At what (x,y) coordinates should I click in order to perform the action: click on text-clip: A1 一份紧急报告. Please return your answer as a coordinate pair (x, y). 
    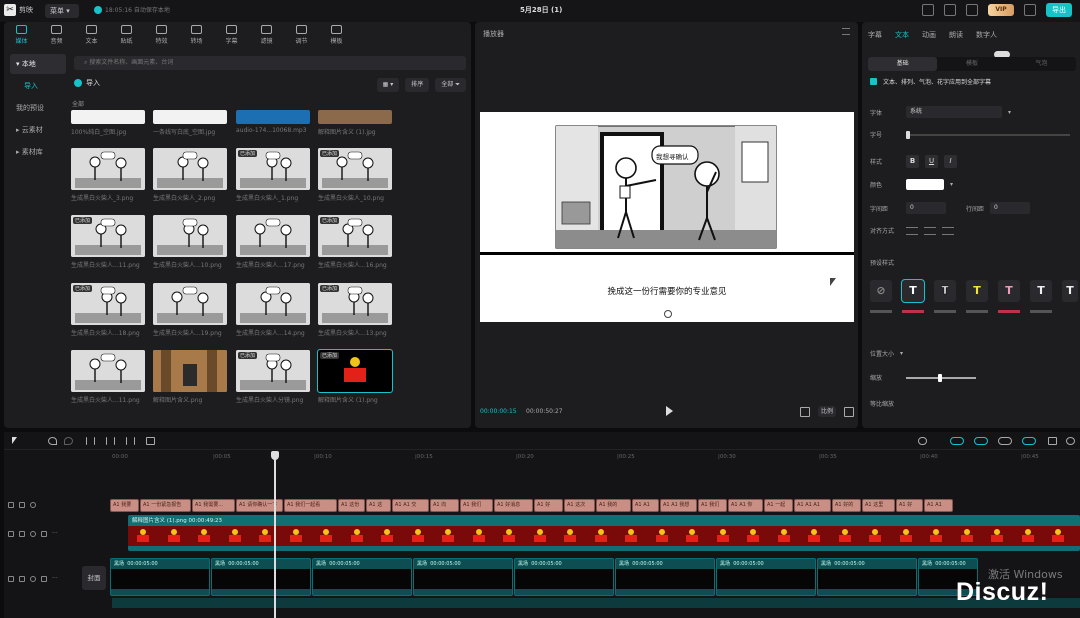
    Looking at the image, I should click on (165, 505).